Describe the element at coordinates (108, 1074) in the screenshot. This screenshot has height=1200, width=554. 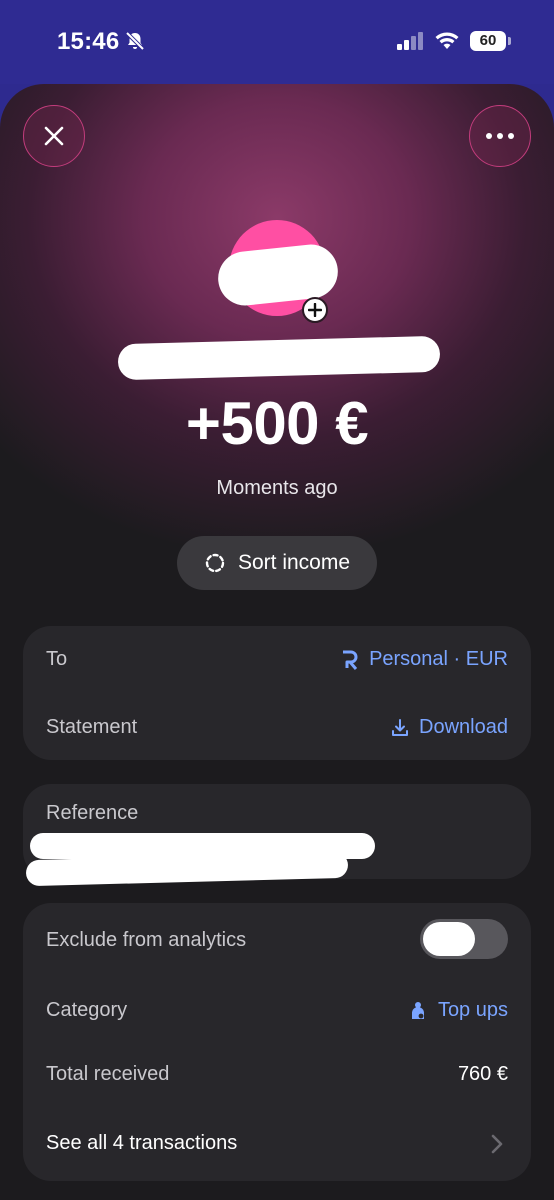
I see `total-received-label: Total received` at that location.